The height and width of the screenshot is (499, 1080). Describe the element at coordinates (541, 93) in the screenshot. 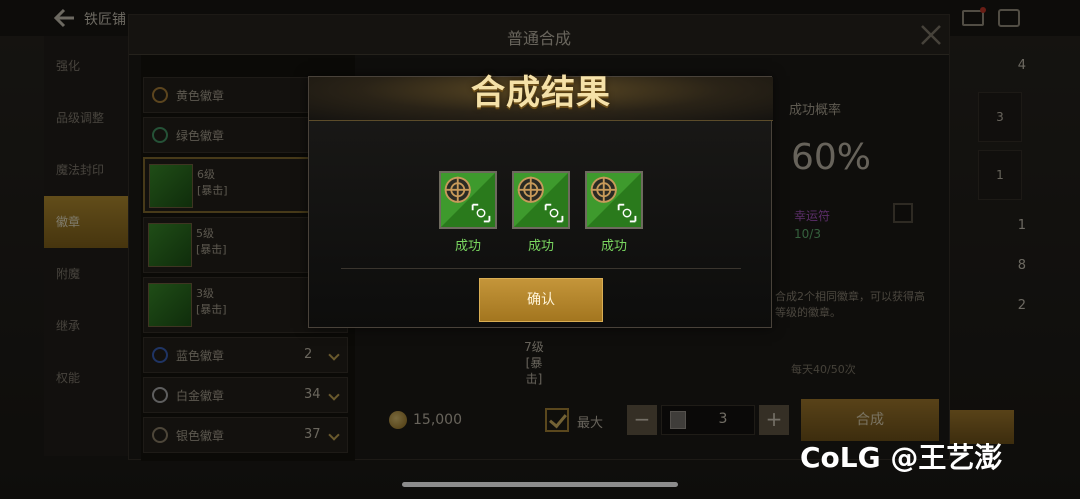

I see `modal-title: 合成结果` at that location.